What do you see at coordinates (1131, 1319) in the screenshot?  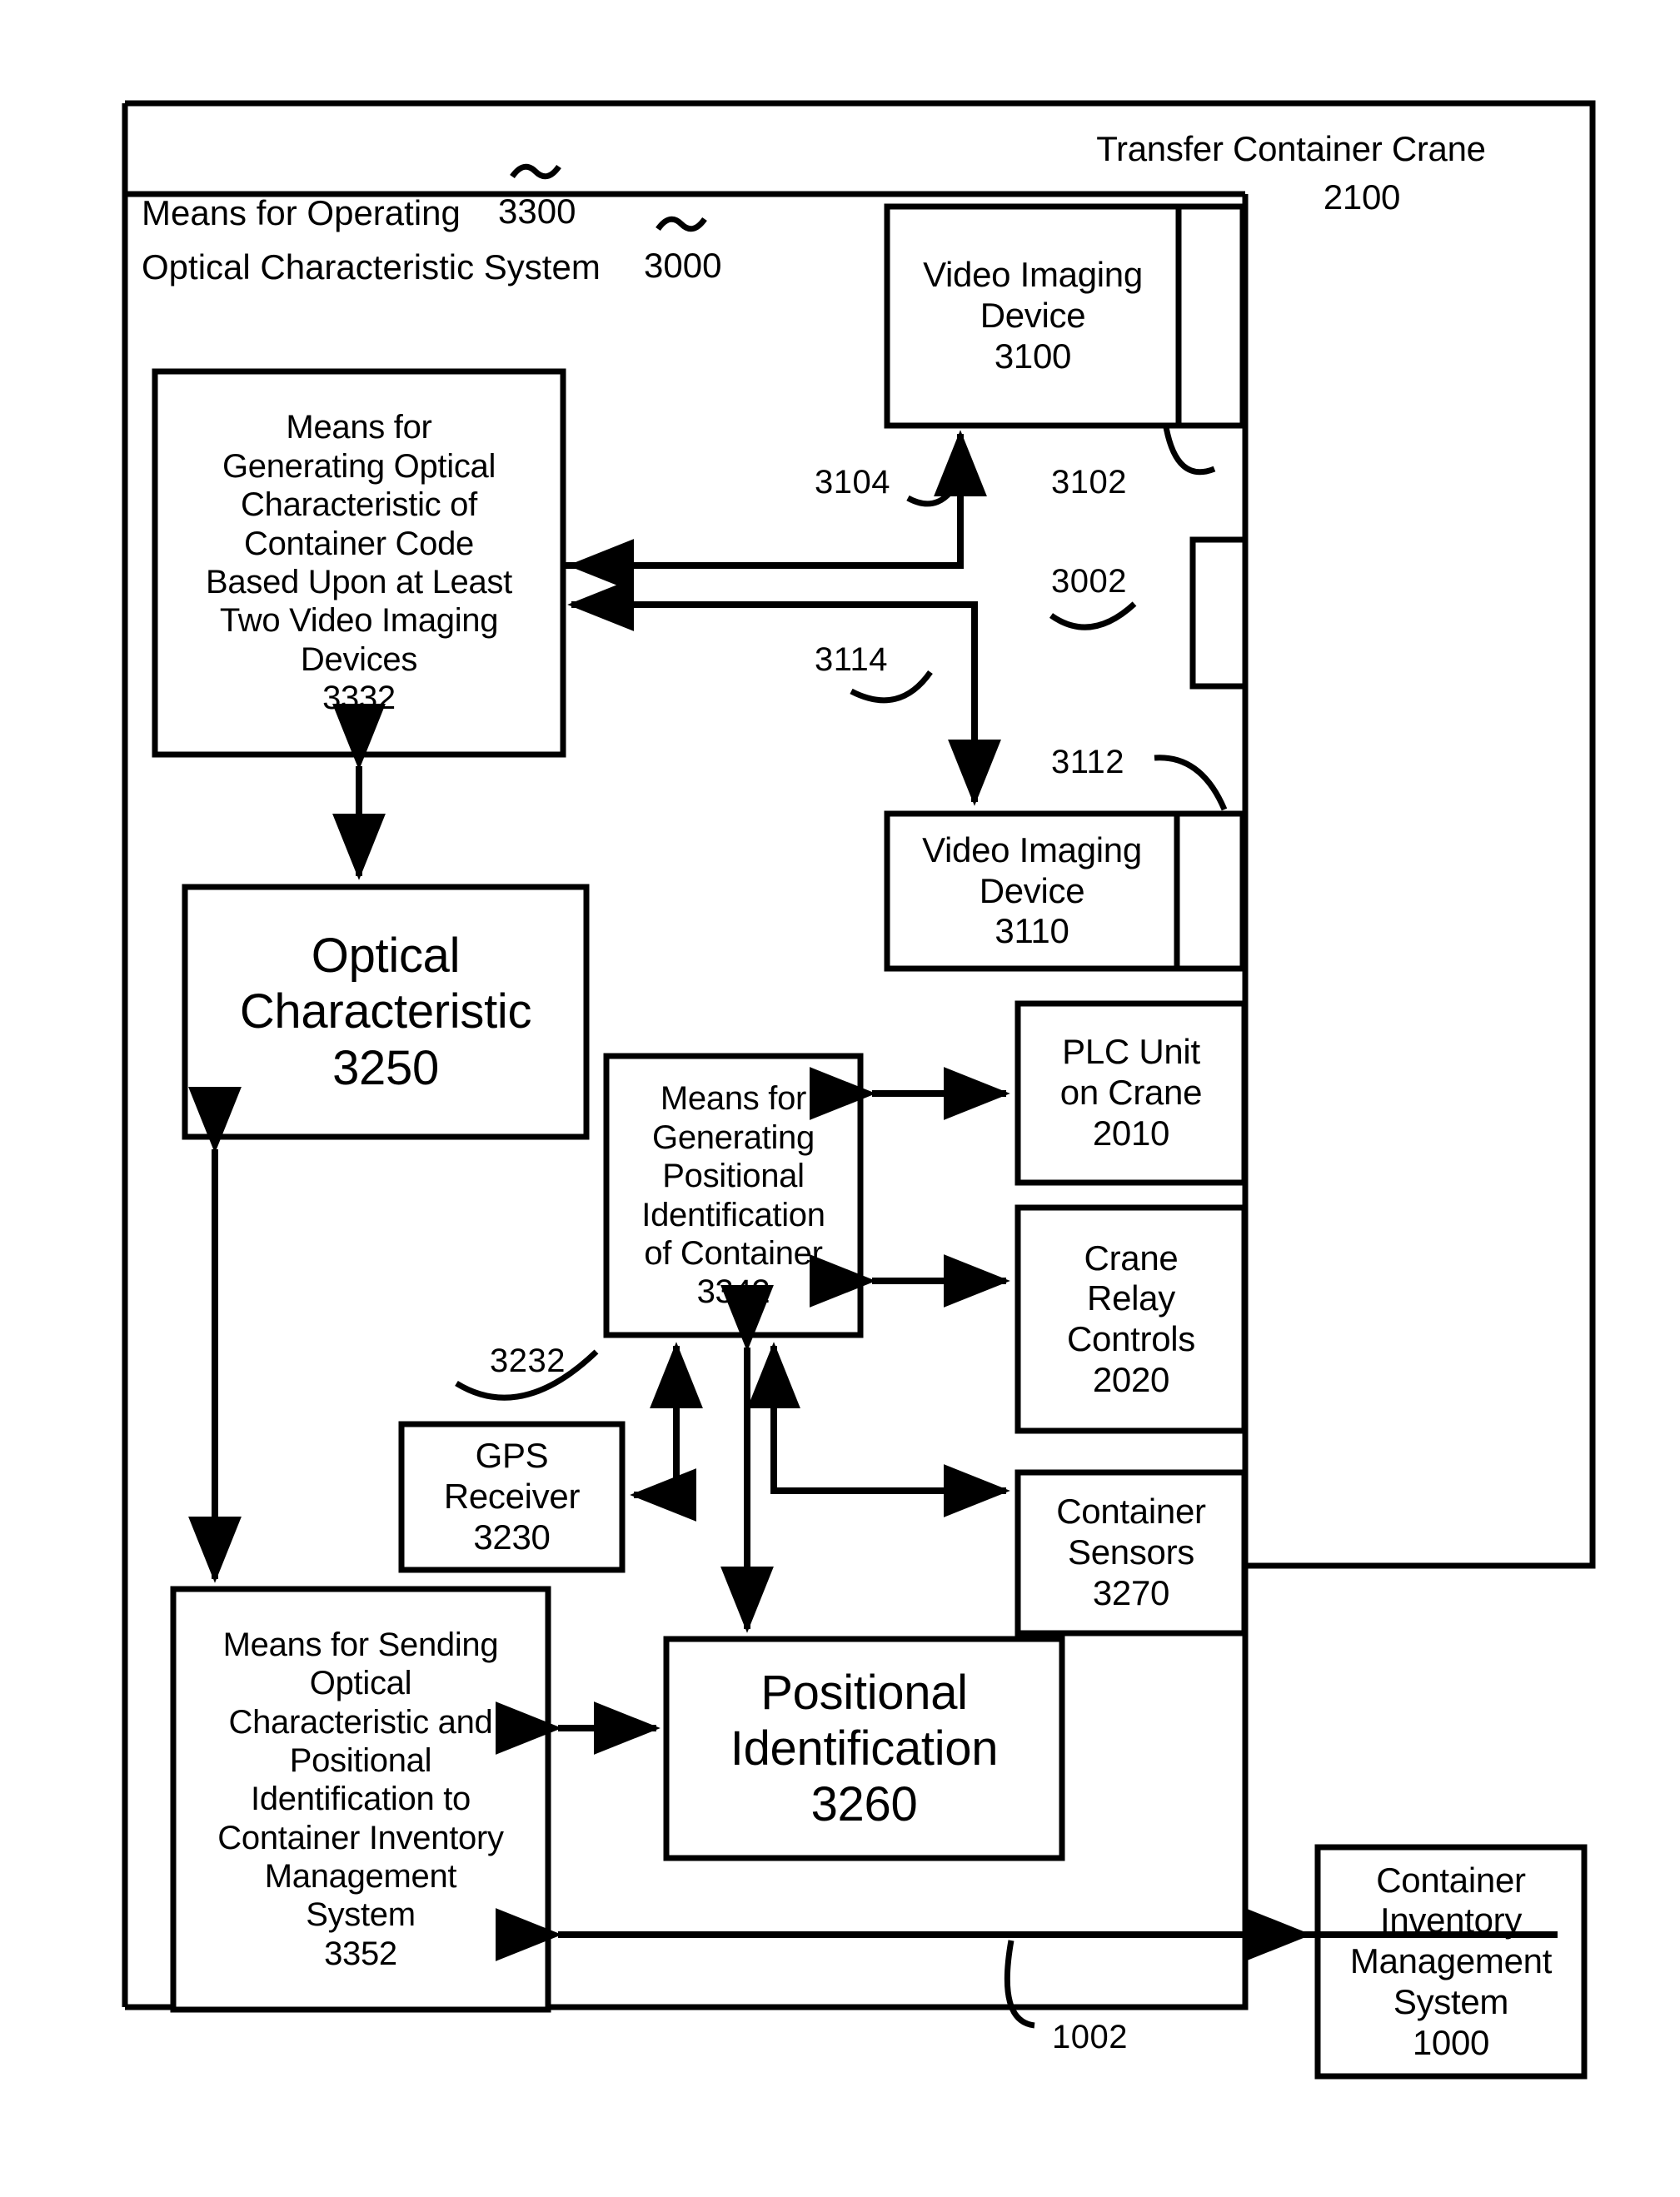 I see `box-crane-relay-controls: Crane Relay Controls 2020` at bounding box center [1131, 1319].